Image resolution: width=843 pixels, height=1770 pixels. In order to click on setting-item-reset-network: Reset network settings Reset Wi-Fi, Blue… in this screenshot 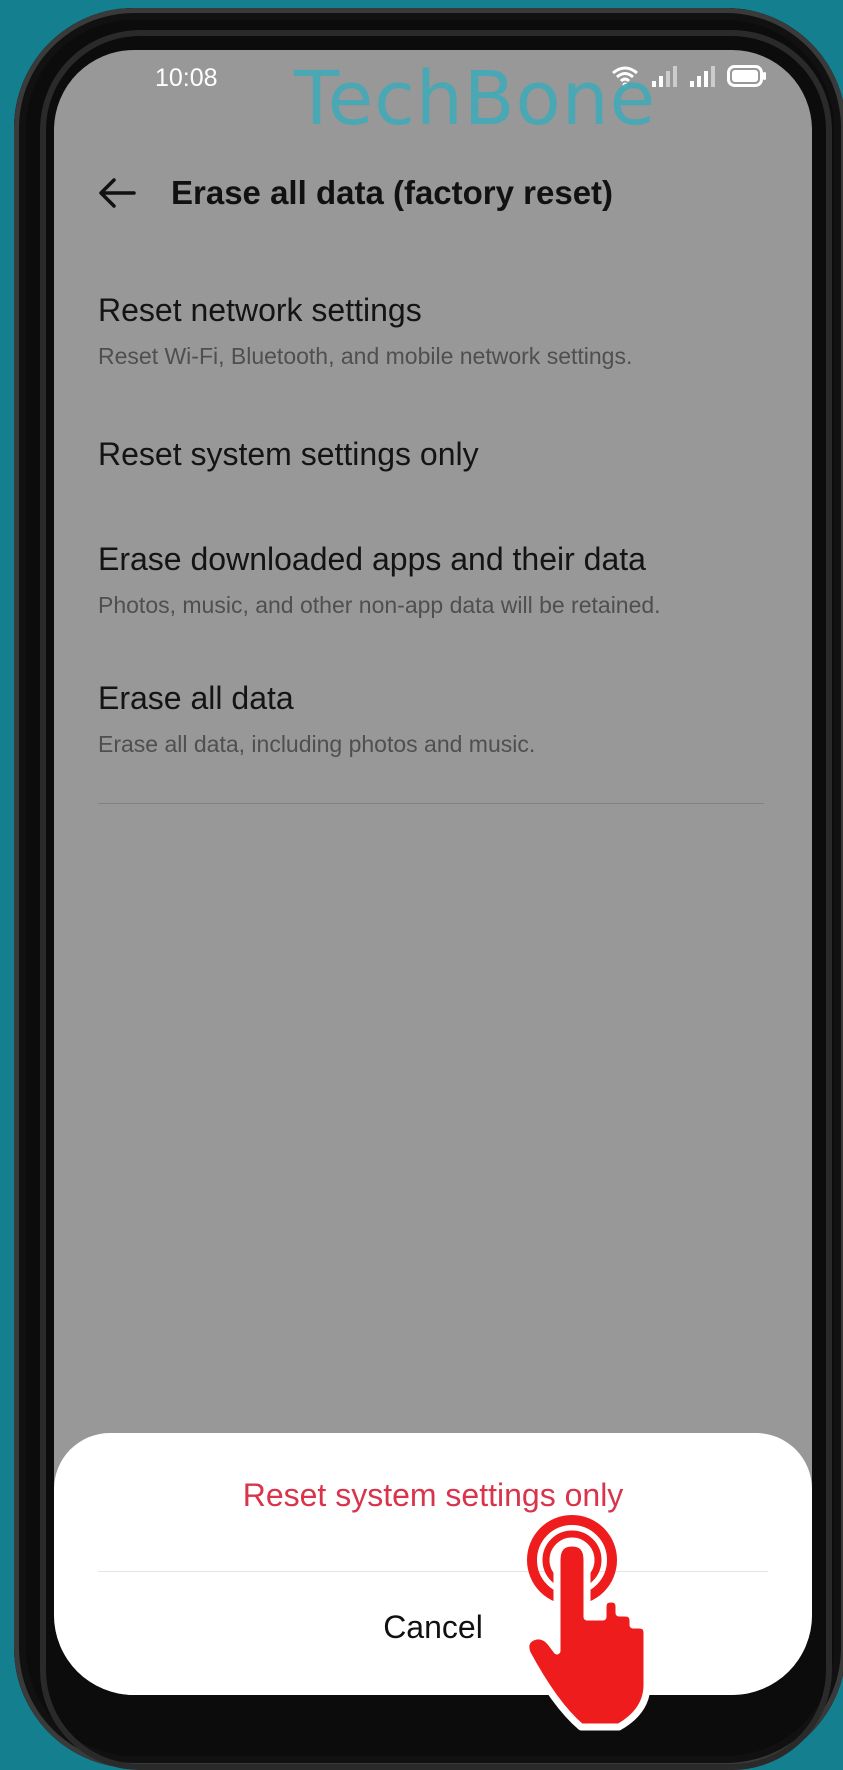, I will do `click(433, 331)`.